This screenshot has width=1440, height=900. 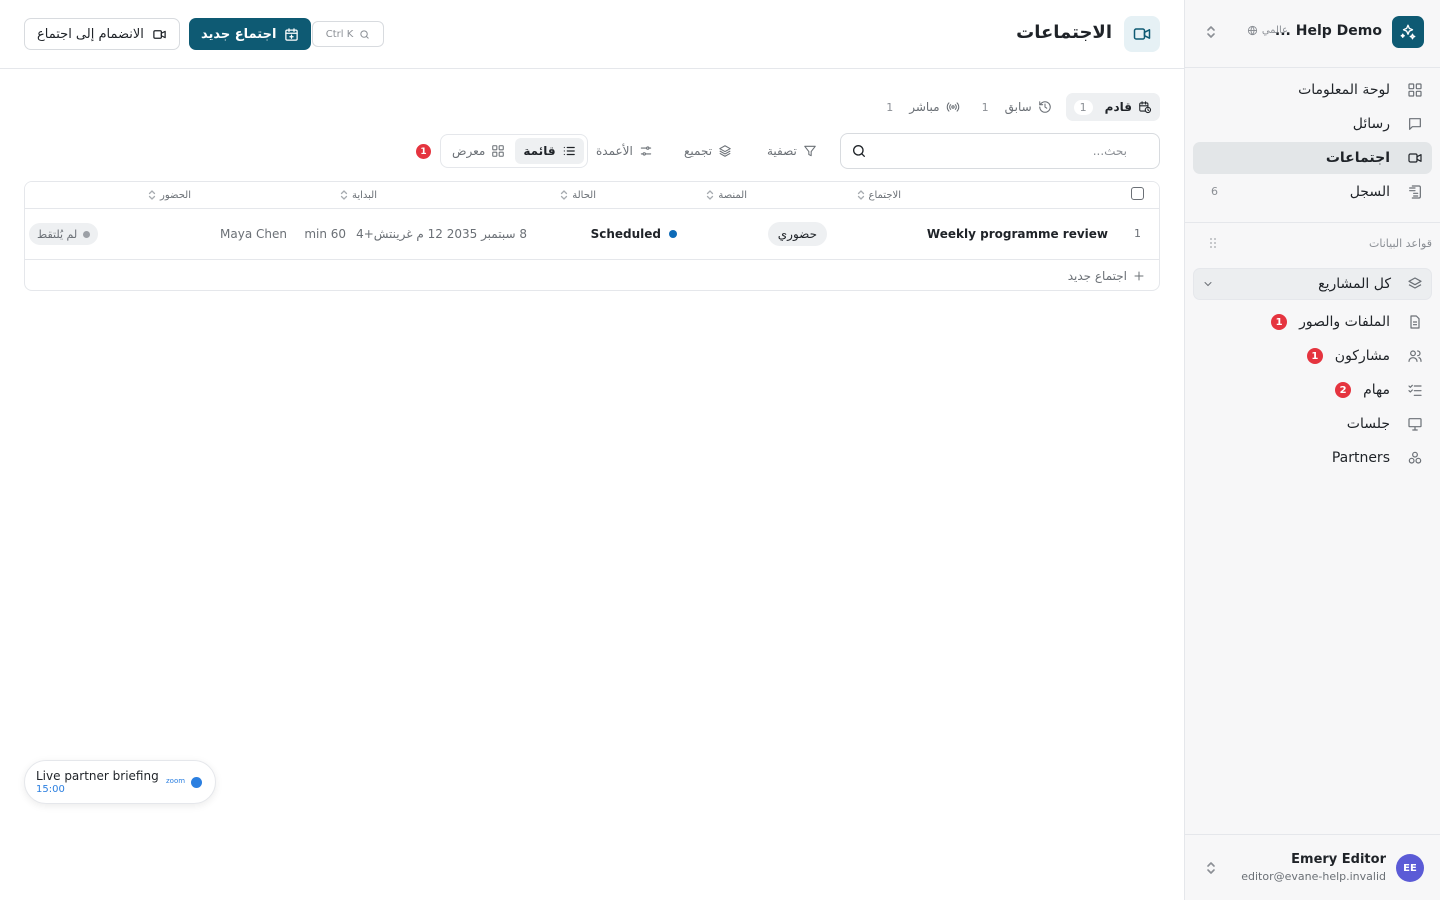 I want to click on sidebar-item-meetings: اجتماعات, so click(x=1312, y=158).